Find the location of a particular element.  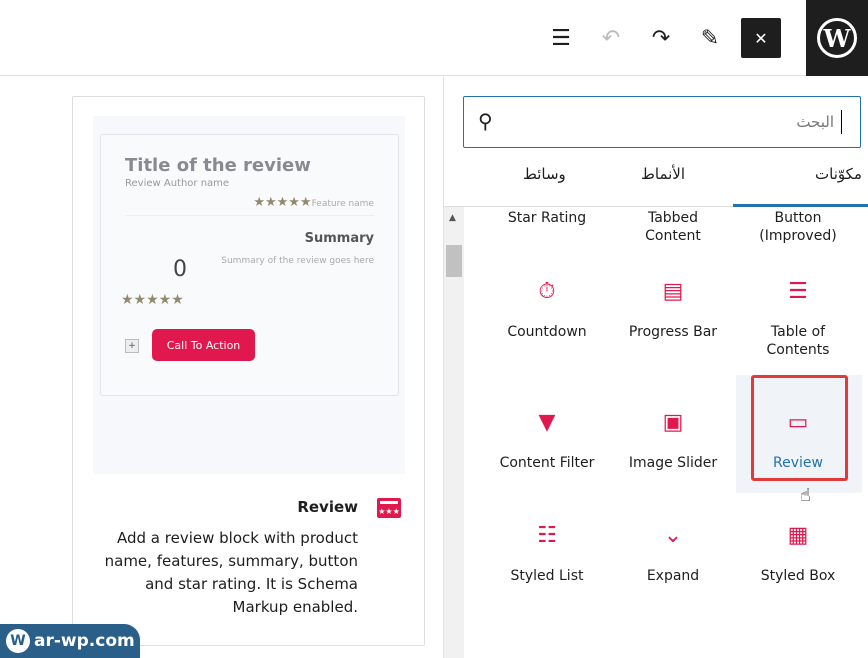

tab-blocks: مكوّنات is located at coordinates (838, 174).